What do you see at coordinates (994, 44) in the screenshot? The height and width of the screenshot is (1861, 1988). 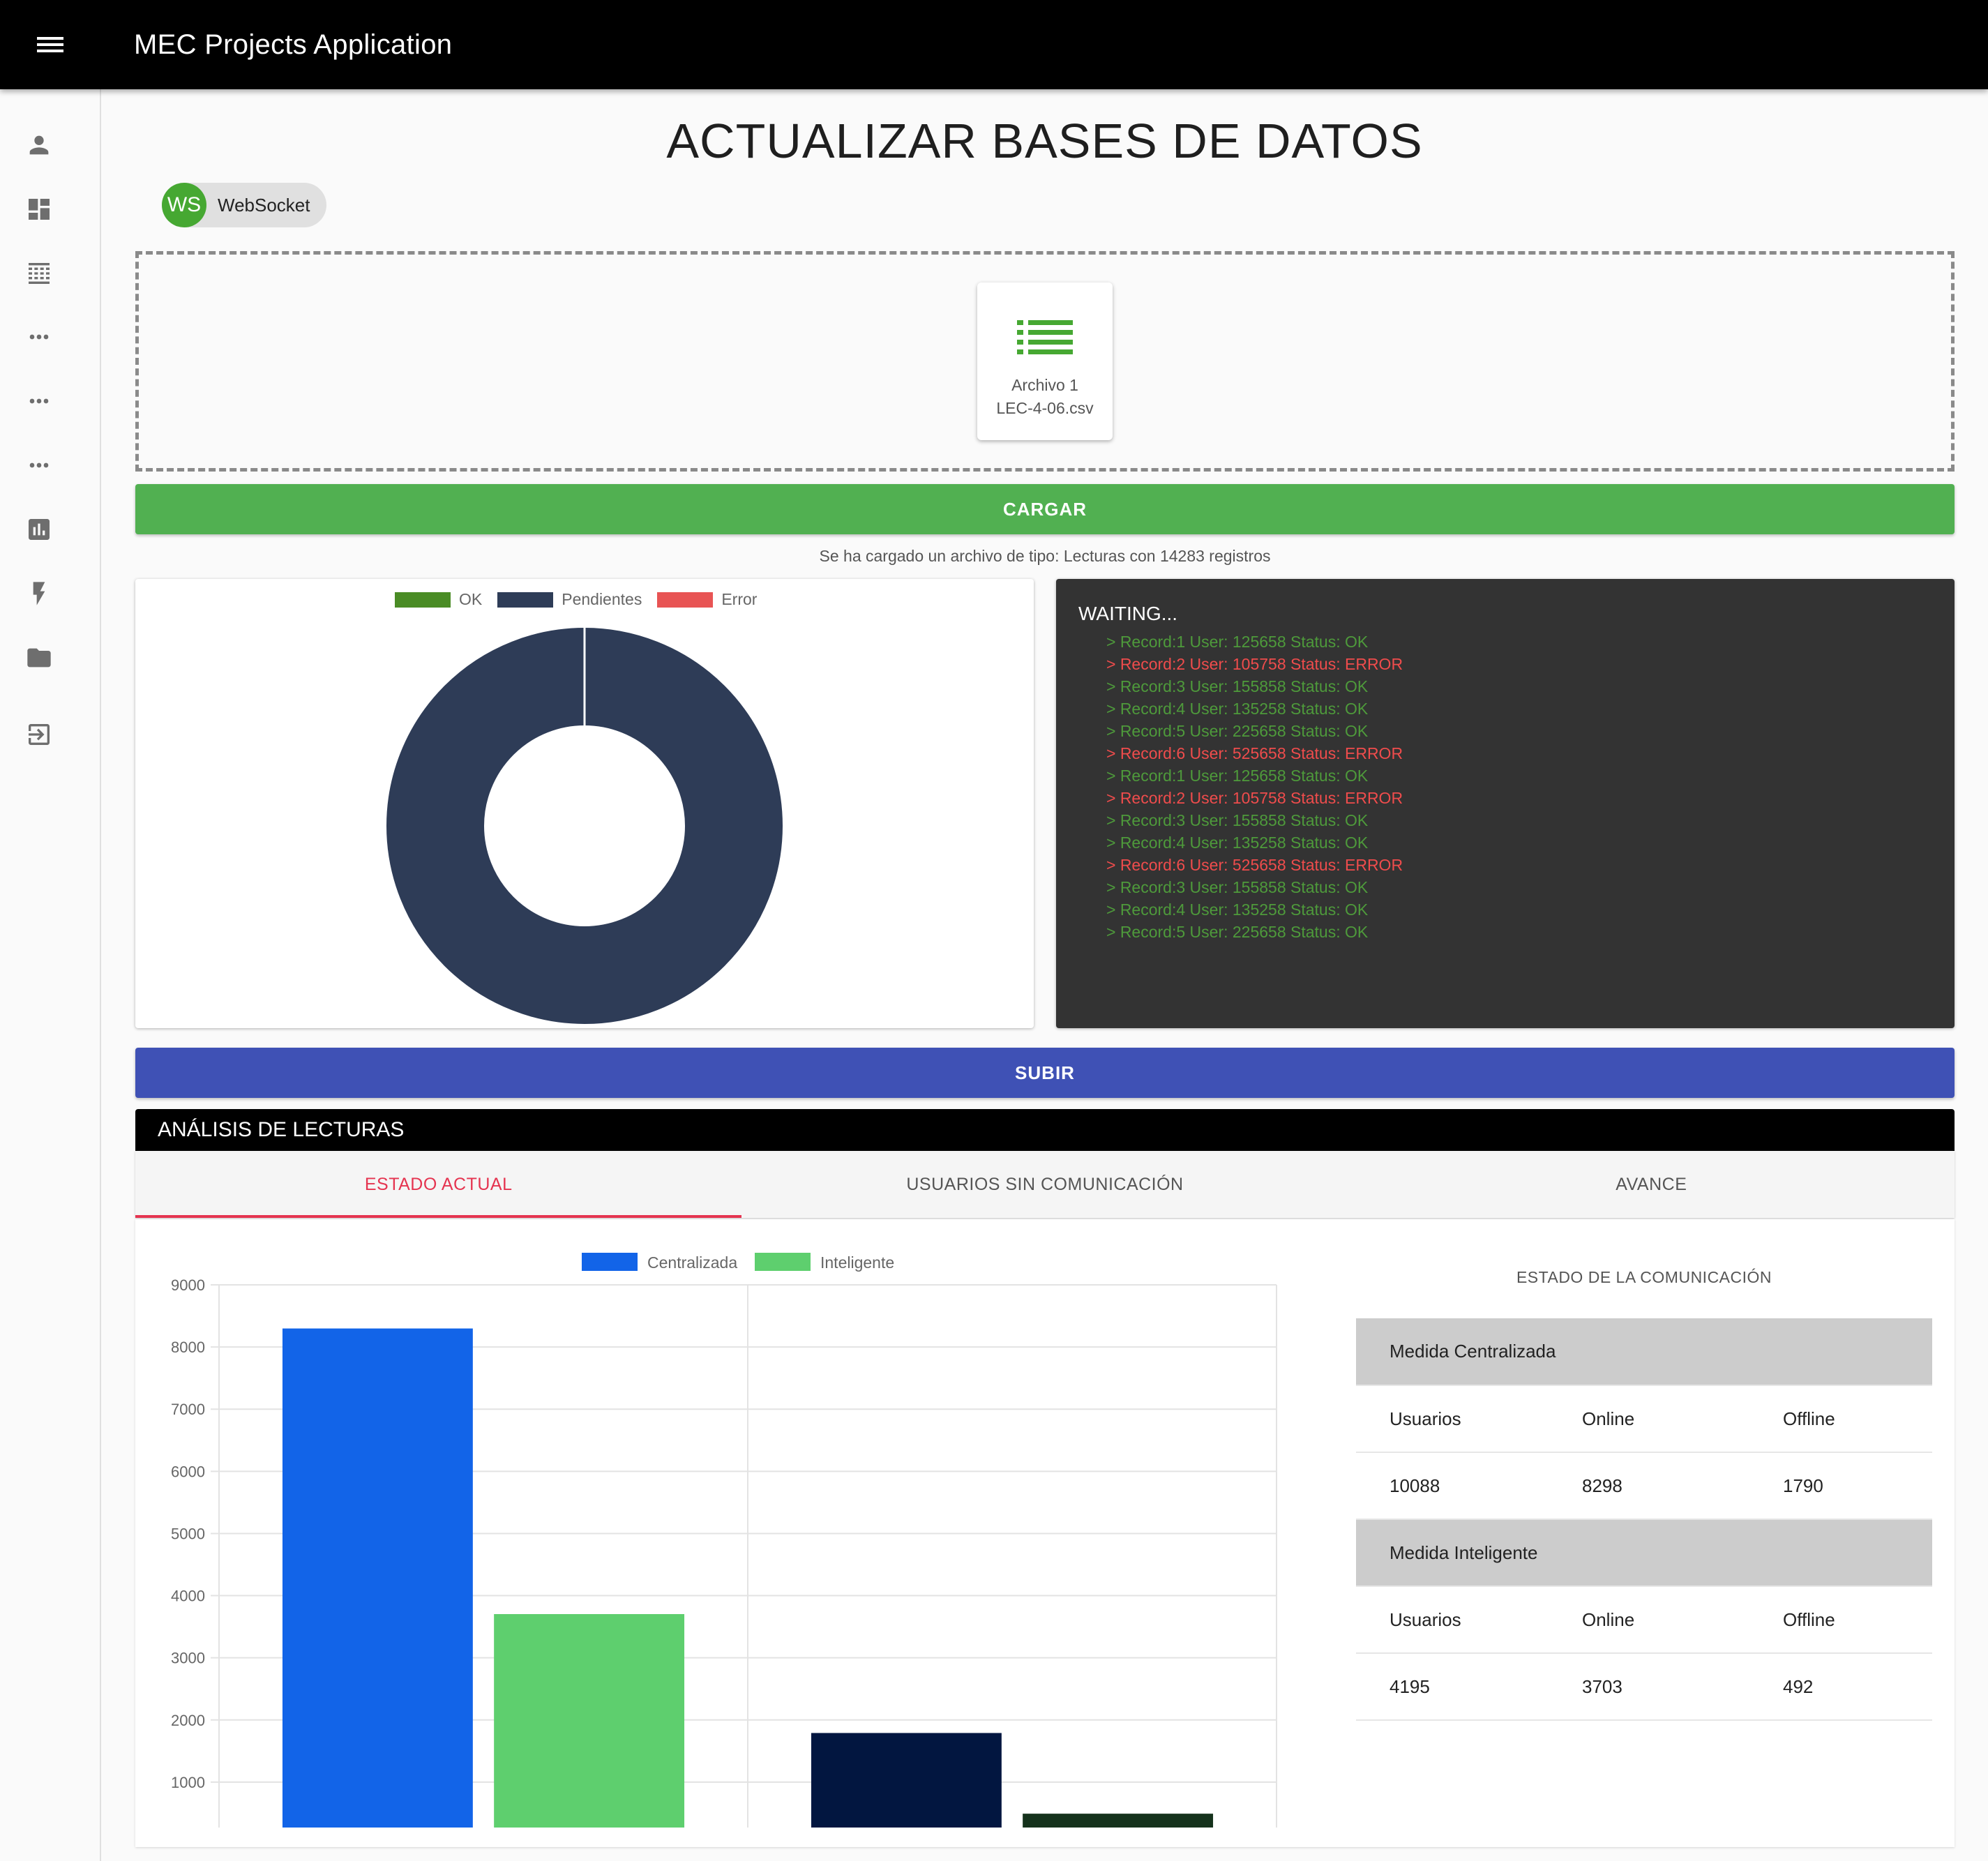 I see `app-bar: MEC Projects Application` at bounding box center [994, 44].